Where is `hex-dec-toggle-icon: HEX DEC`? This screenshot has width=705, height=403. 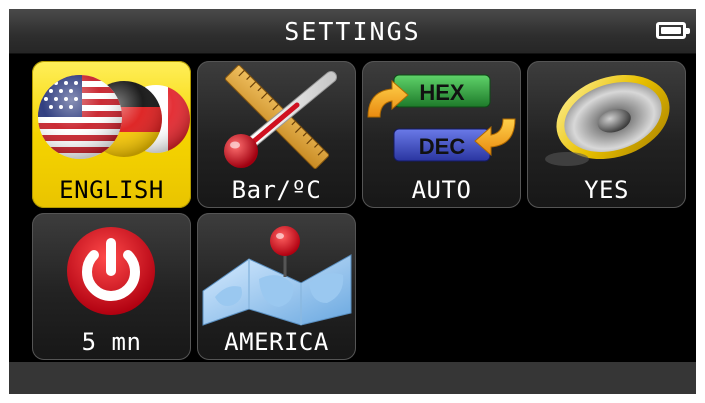 hex-dec-toggle-icon: HEX DEC is located at coordinates (441, 118).